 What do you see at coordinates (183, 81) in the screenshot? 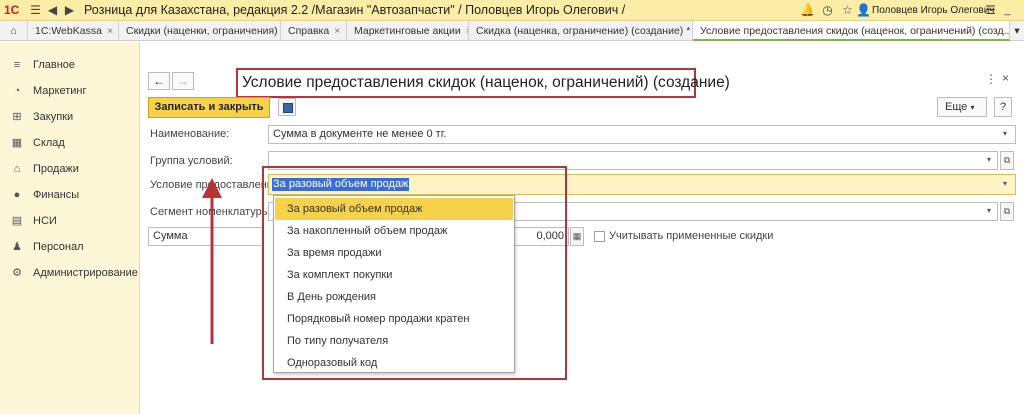
I see `forward-button: →` at bounding box center [183, 81].